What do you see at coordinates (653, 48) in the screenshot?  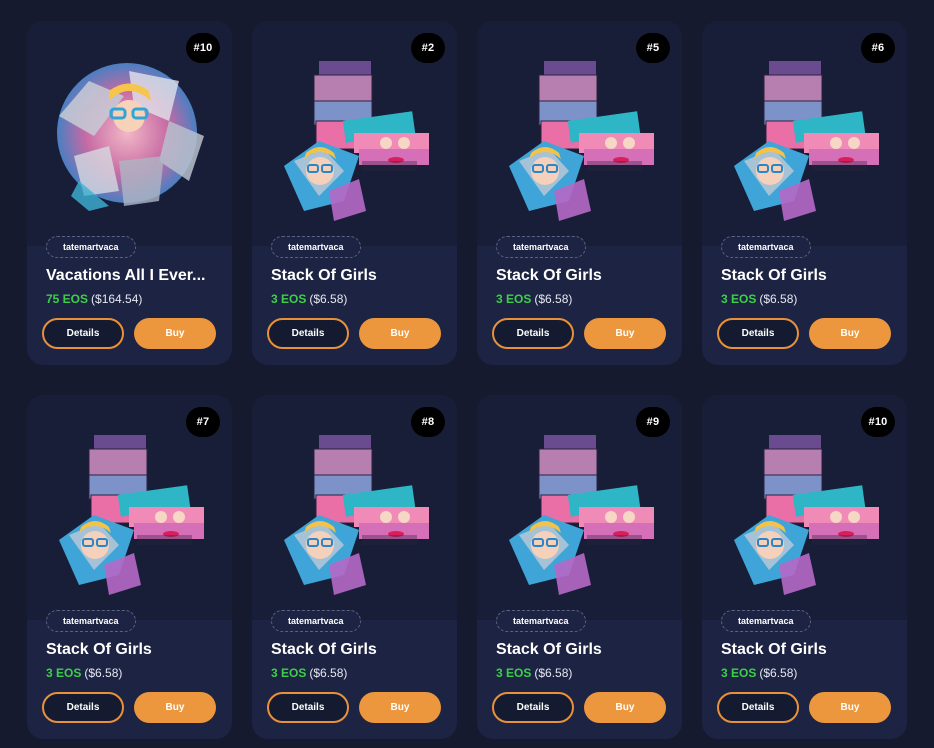 I see `edition-badge: #5` at bounding box center [653, 48].